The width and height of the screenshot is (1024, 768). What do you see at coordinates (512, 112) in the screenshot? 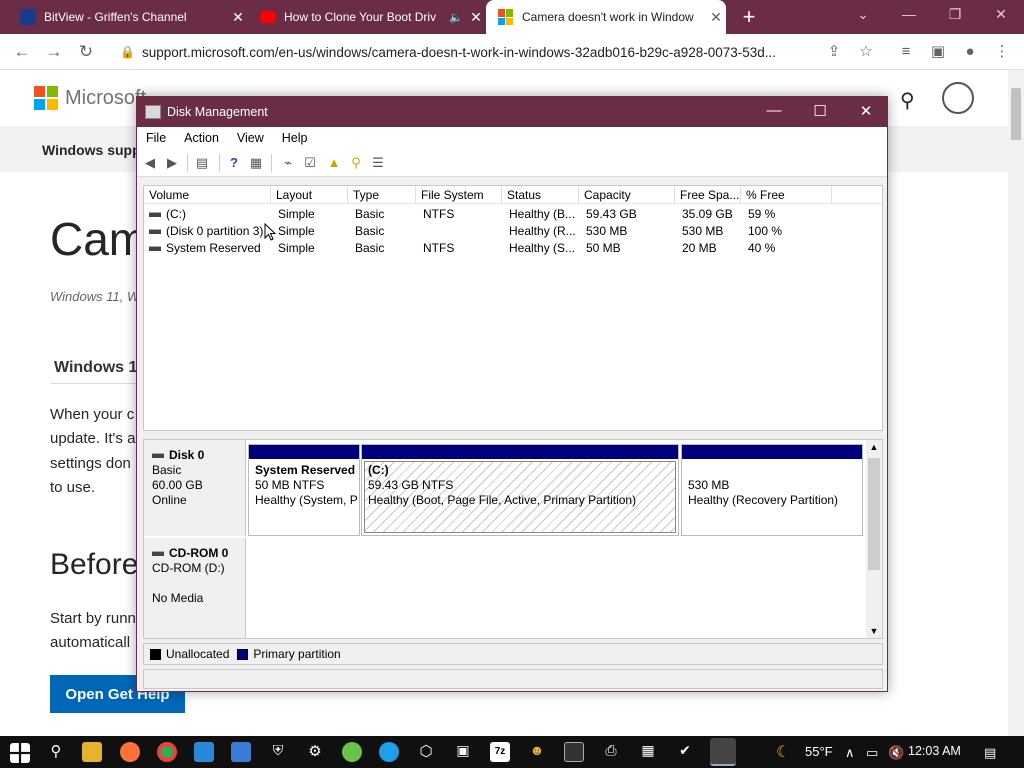
I see `window-titlebar: Disk Management — ☐ ✕` at bounding box center [512, 112].